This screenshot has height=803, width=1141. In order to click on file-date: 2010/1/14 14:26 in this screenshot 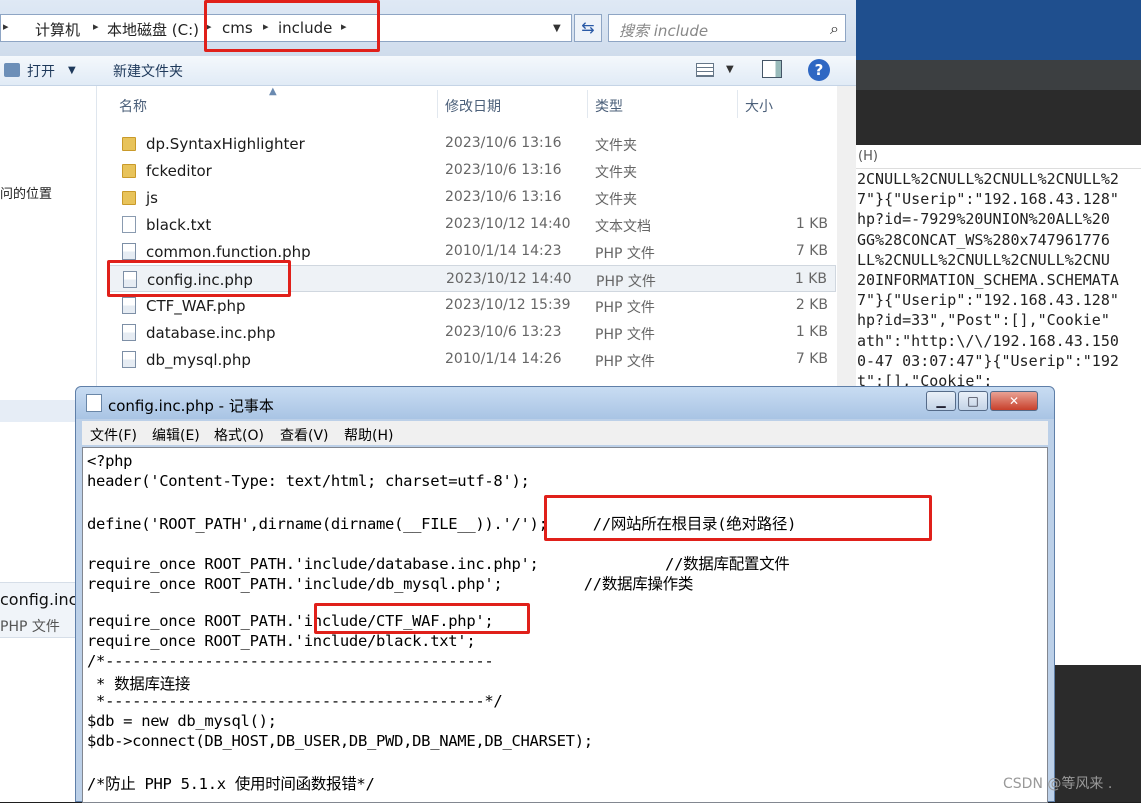, I will do `click(503, 359)`.